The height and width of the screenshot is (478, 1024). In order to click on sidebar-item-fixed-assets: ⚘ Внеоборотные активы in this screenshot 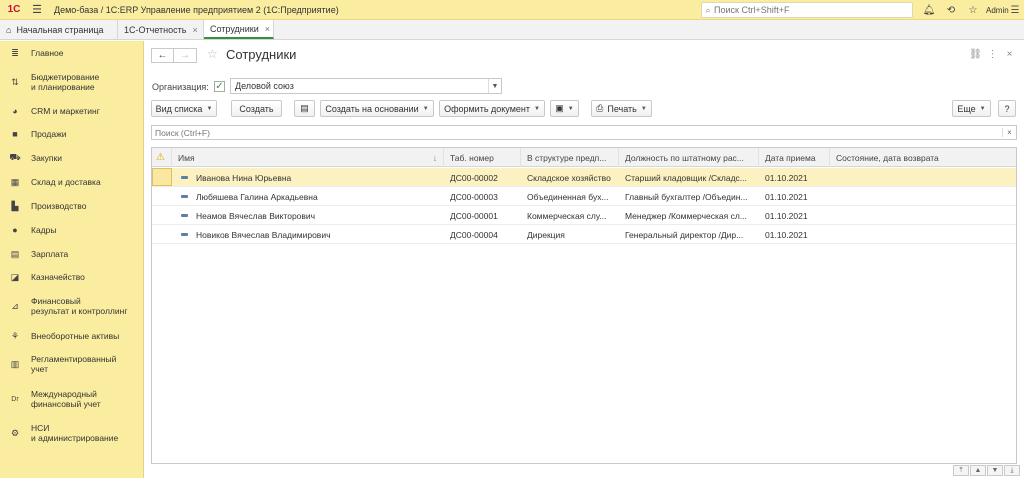, I will do `click(72, 336)`.